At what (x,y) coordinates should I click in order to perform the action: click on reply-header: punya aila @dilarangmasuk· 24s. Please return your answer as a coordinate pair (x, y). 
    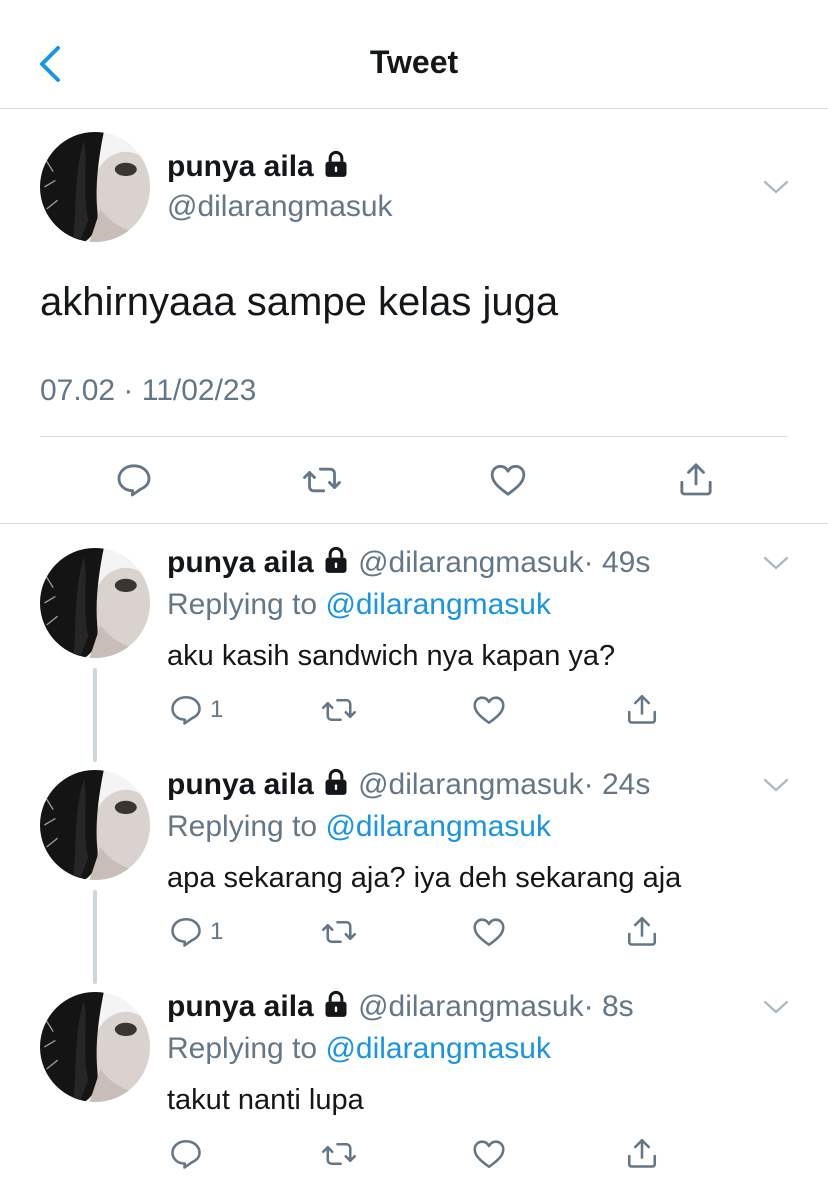
    Looking at the image, I should click on (408, 785).